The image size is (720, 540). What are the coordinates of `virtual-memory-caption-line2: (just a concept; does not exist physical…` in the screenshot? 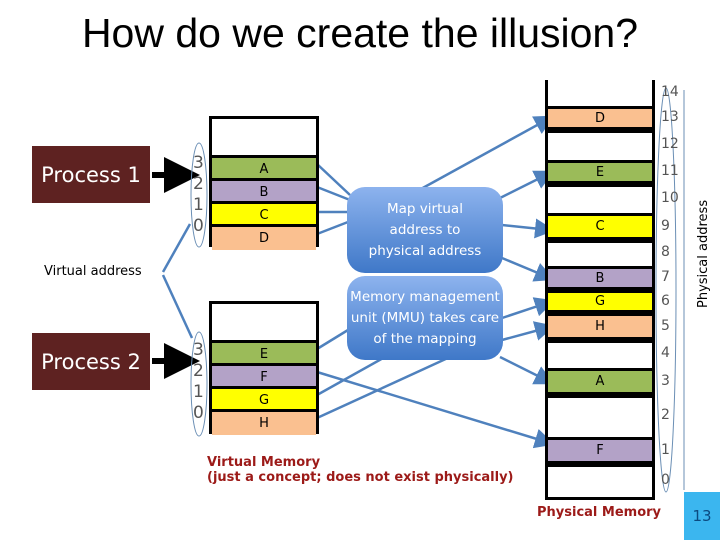 It's located at (360, 477).